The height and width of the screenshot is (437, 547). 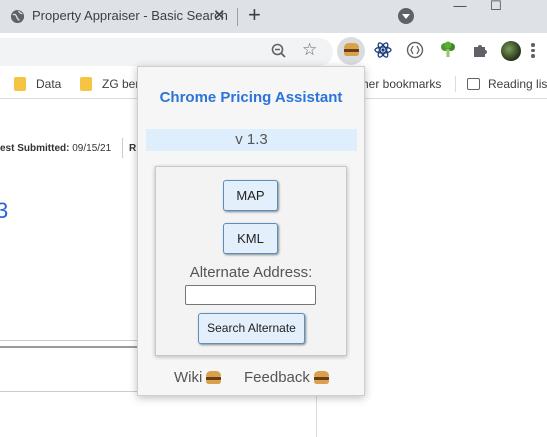 I want to click on feedback-link-label: Feedback, so click(x=277, y=377).